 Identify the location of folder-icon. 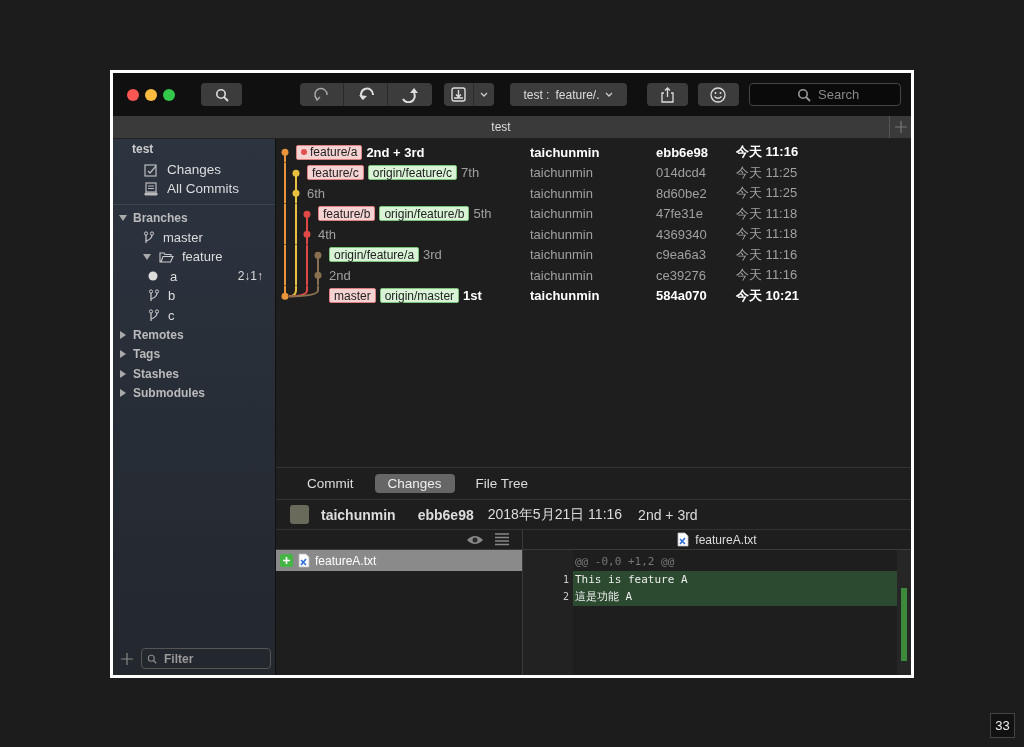
(166, 257).